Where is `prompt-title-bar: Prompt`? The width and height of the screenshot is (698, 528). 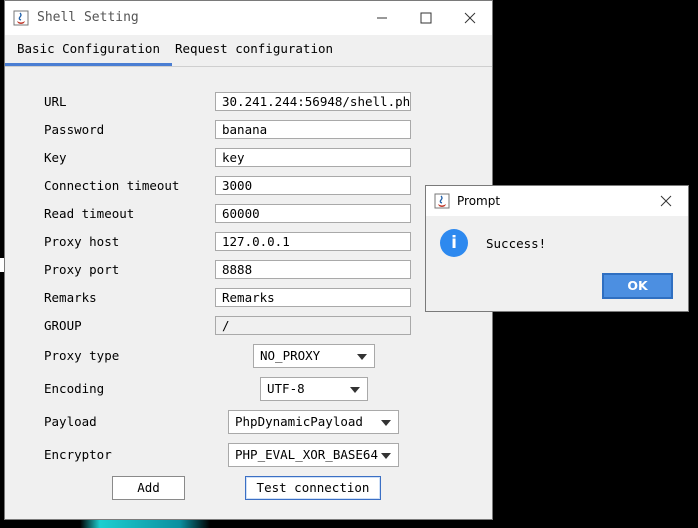
prompt-title-bar: Prompt is located at coordinates (557, 201).